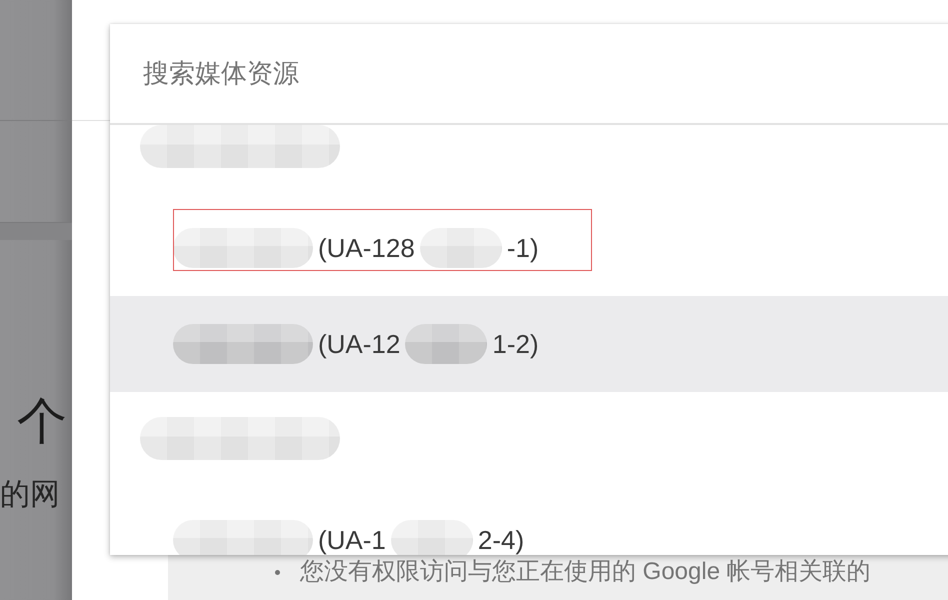  I want to click on notice-text: 您没有权限访问与您正在使用的 Google 帐号相关联的, so click(585, 572).